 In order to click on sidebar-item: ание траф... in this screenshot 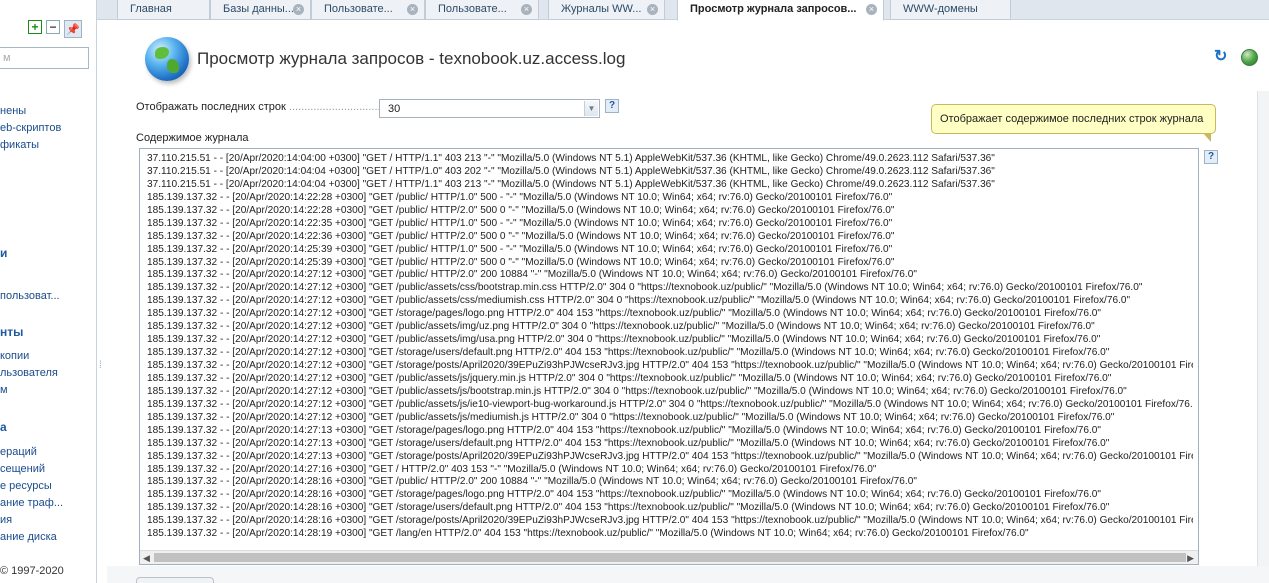, I will do `click(31, 503)`.